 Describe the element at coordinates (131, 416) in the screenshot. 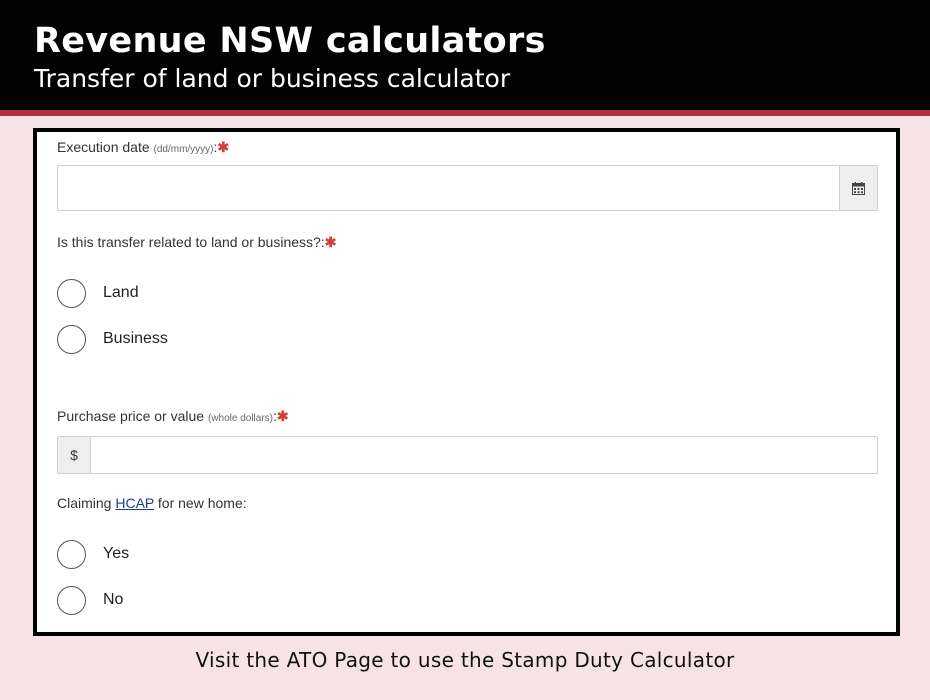

I see `purchase-price-label-text: Purchase price or value` at that location.